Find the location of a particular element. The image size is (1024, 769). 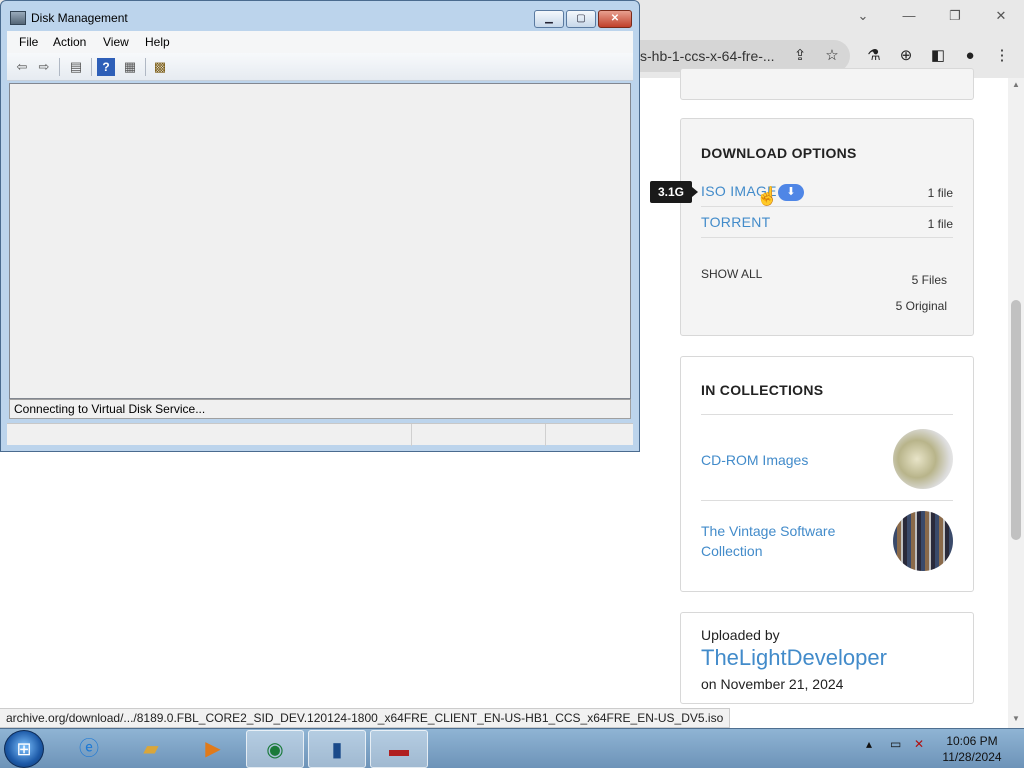

dm-titlebar: Disk Management ▁ ▢ ✕ is located at coordinates (320, 16).